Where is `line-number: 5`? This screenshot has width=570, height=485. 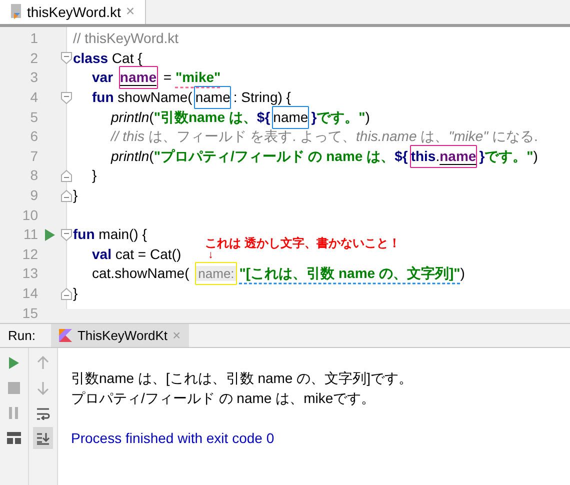
line-number: 5 is located at coordinates (33, 117).